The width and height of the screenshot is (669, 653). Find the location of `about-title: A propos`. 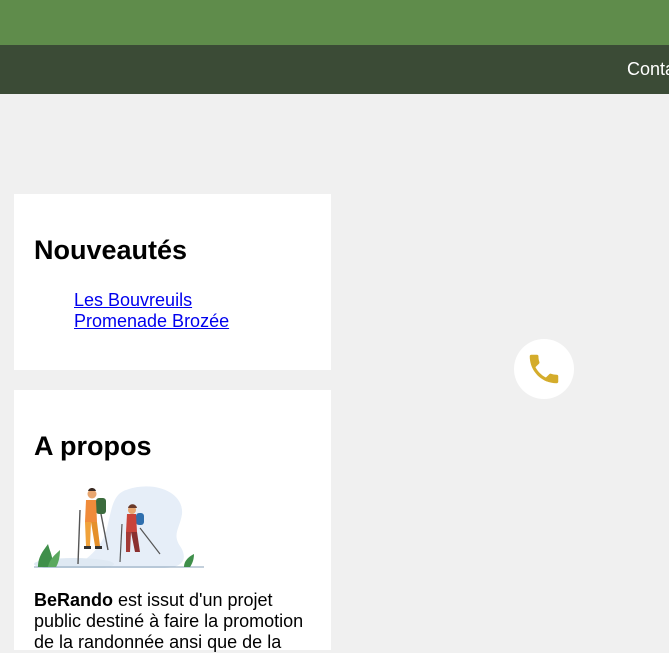

about-title: A propos is located at coordinates (93, 446).